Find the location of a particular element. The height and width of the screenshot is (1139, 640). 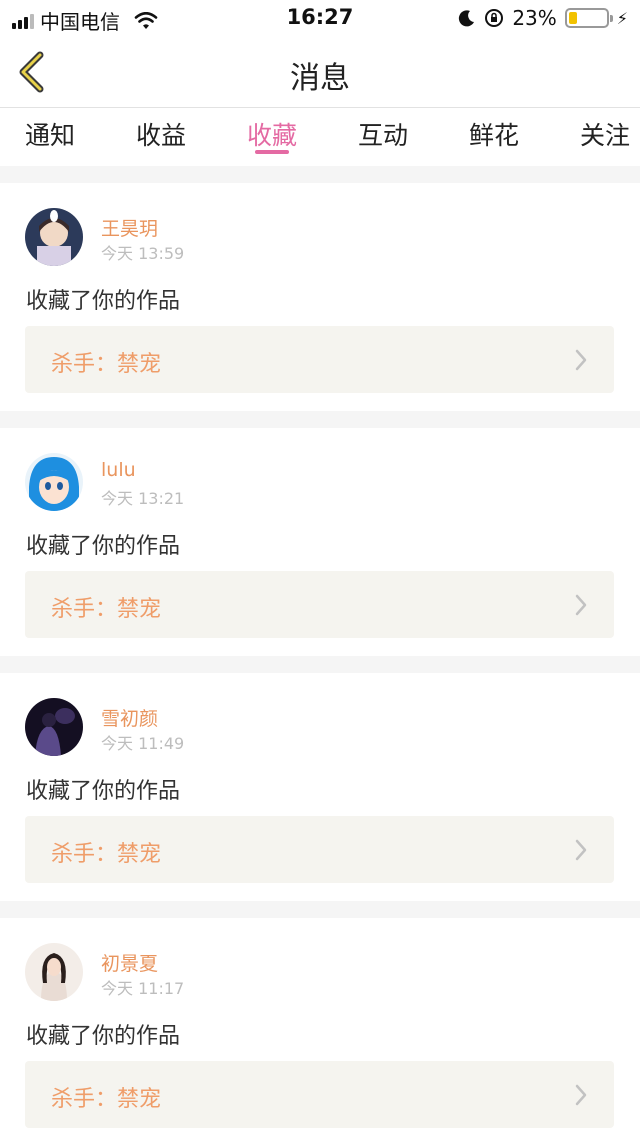

tab-flowers: 鲜花 is located at coordinates (511, 137).